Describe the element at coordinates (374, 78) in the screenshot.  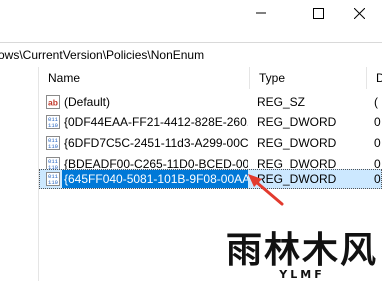
I see `column-header-data: D` at that location.